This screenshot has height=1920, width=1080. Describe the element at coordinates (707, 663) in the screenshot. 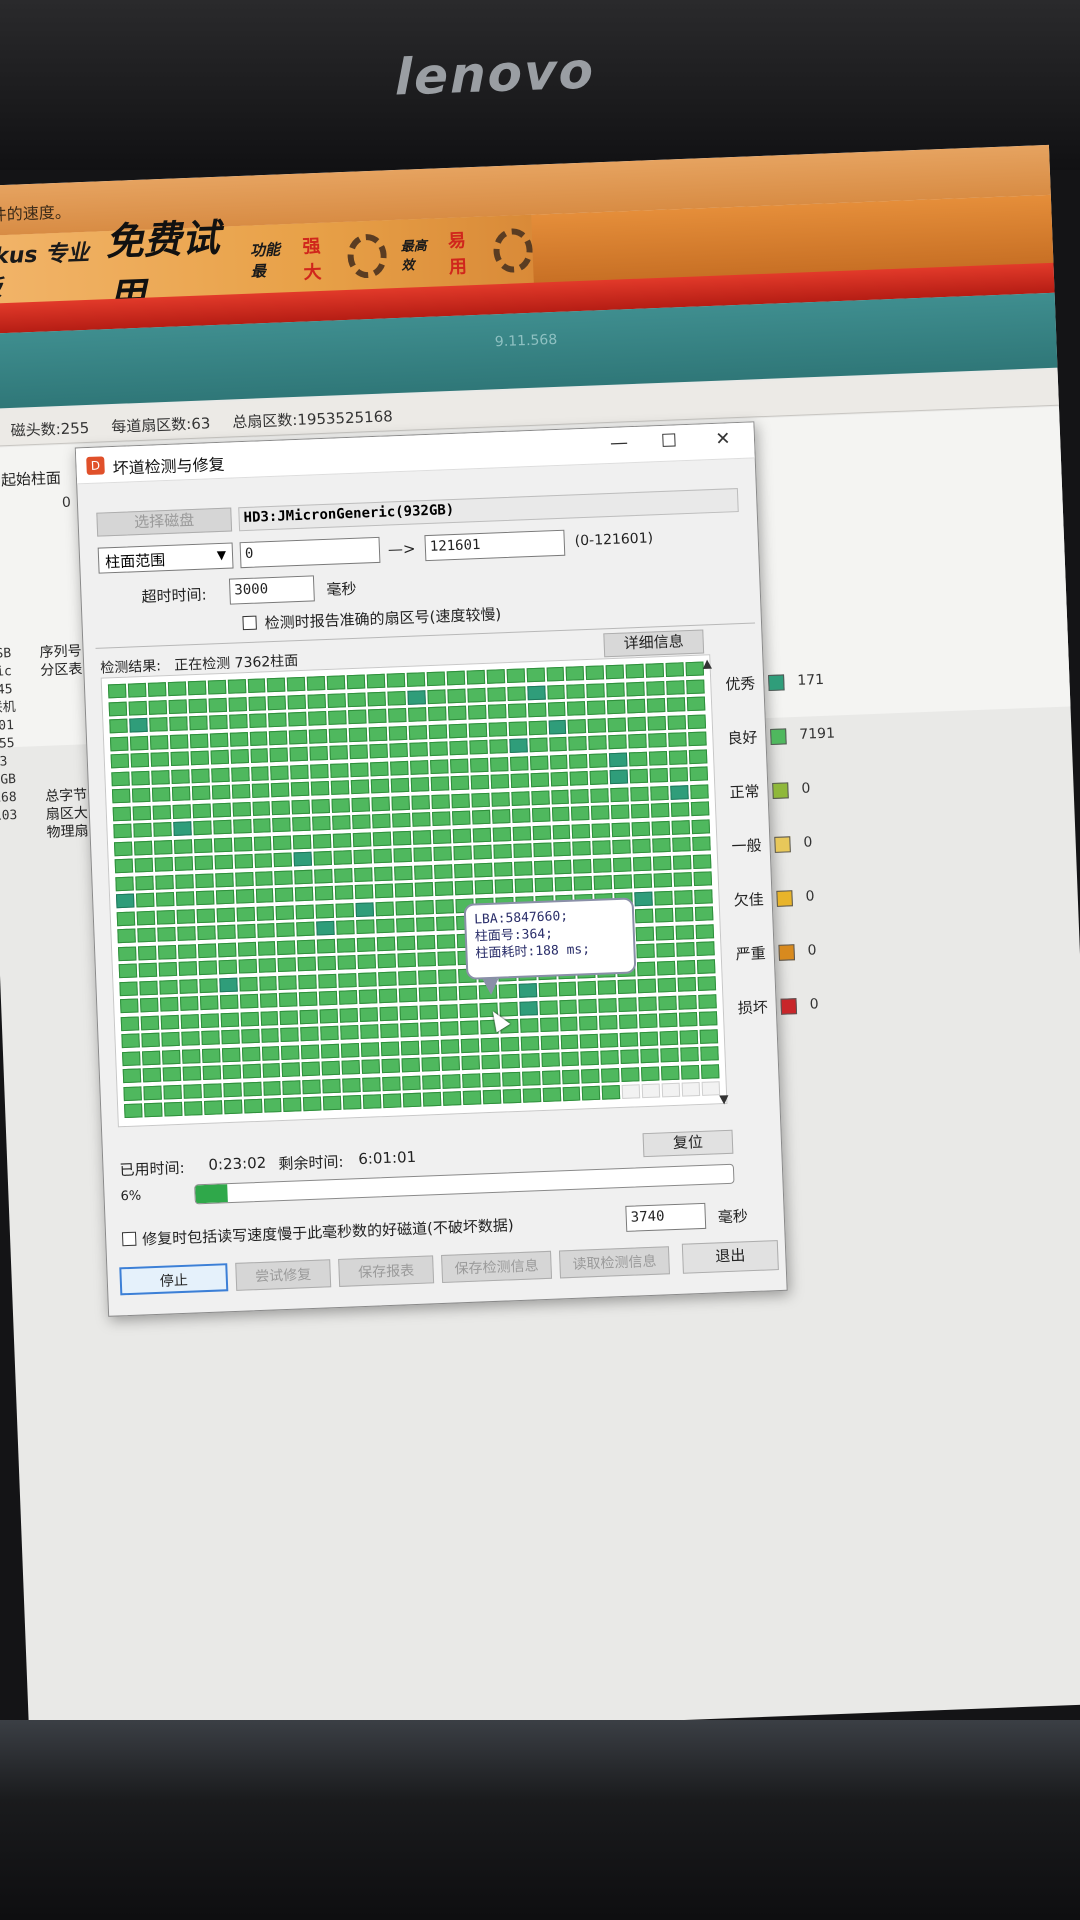

I see `scroll-up-icon: ▲` at that location.